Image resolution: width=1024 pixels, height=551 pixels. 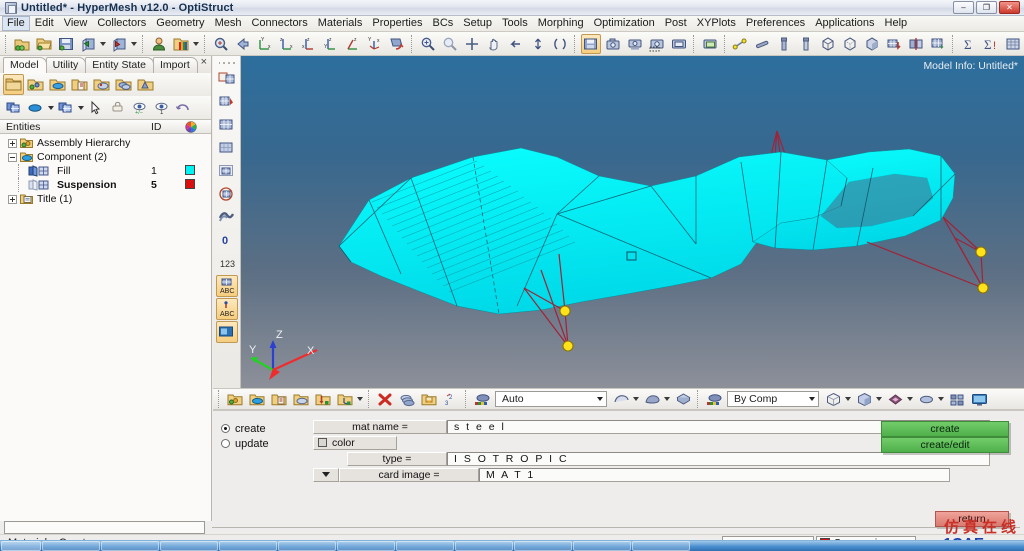 What do you see at coordinates (945, 429) in the screenshot?
I see `create-button: create` at bounding box center [945, 429].